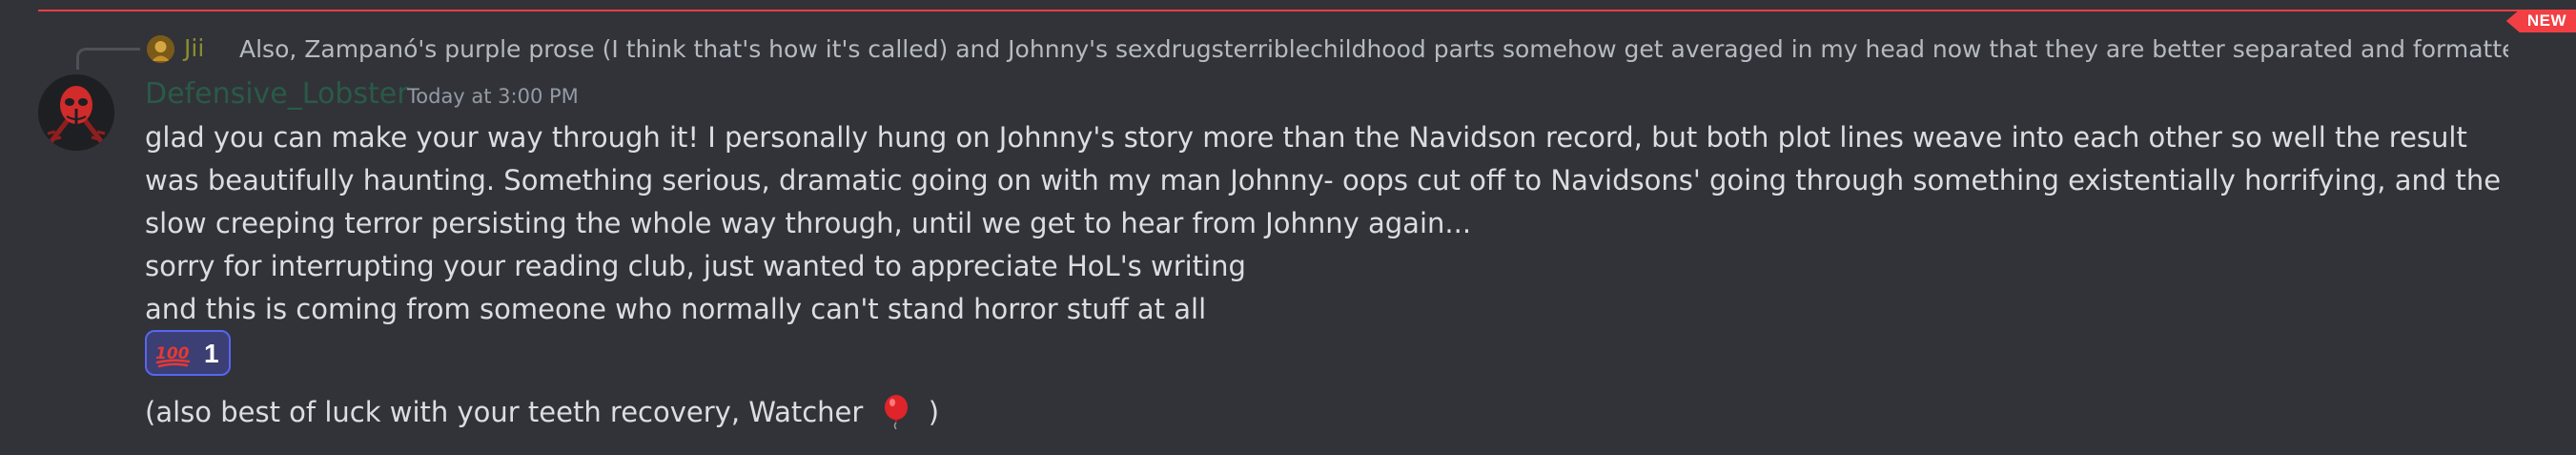  What do you see at coordinates (493, 96) in the screenshot?
I see `message-timestamp: Today at 3:00 PM` at bounding box center [493, 96].